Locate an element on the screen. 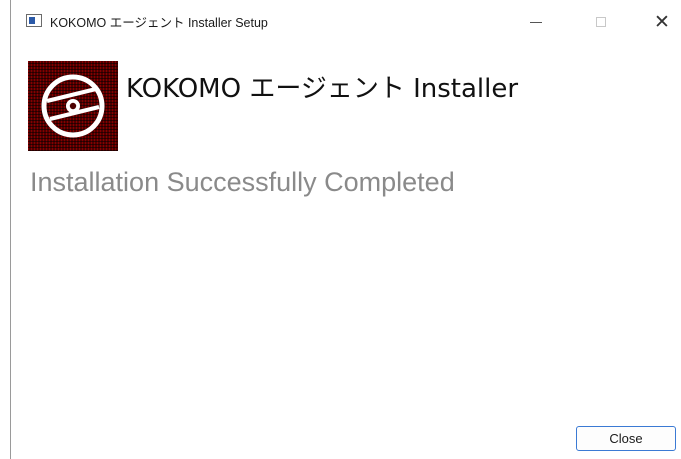 The height and width of the screenshot is (459, 681). close-button: Close is located at coordinates (626, 438).